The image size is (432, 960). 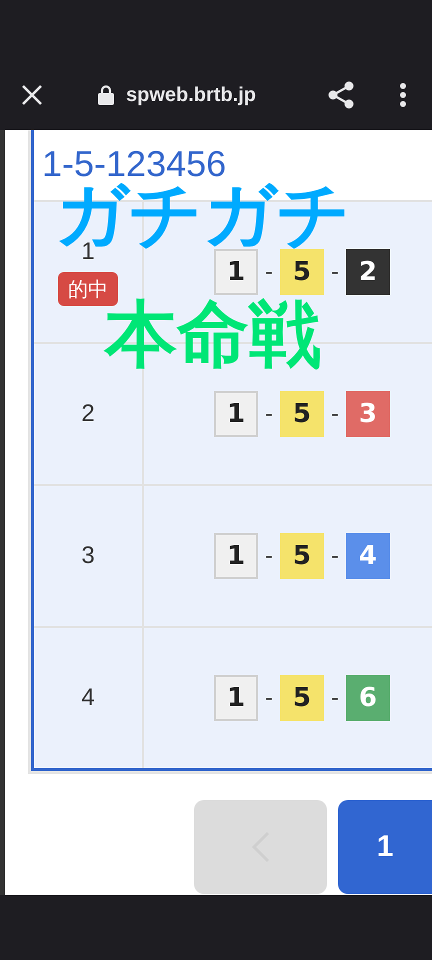 I want to click on panel-title: 1-5-123456, so click(x=134, y=163).